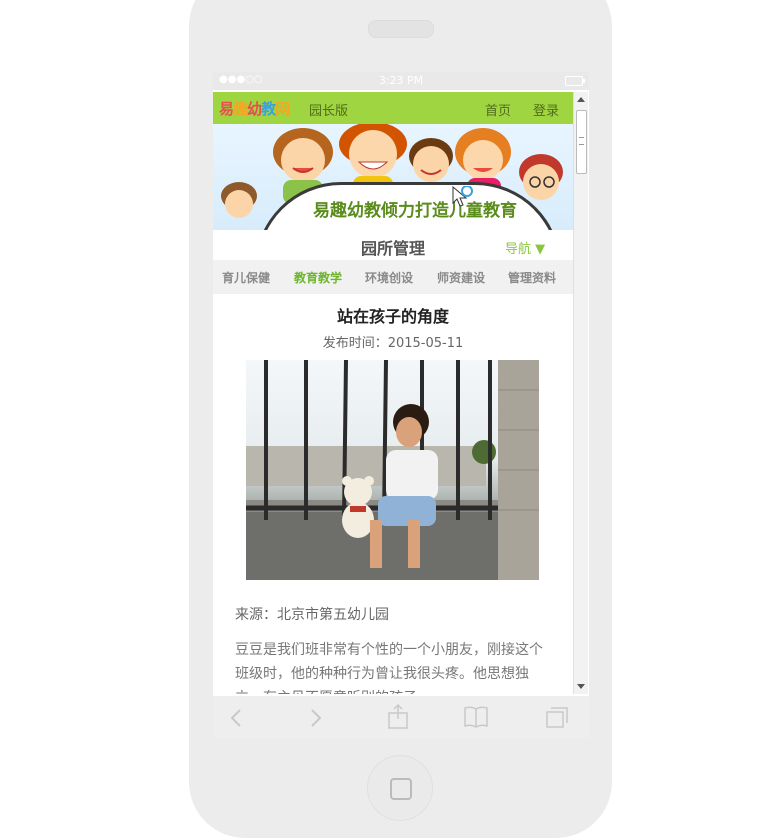 This screenshot has width=758, height=838. I want to click on home-button-square-icon, so click(401, 789).